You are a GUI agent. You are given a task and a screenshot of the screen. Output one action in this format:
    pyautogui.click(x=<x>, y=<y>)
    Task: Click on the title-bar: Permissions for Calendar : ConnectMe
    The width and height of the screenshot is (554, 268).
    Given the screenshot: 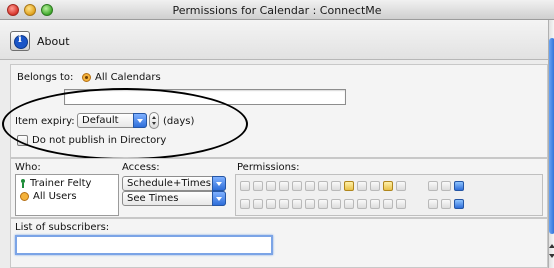 What is the action you would take?
    pyautogui.click(x=277, y=10)
    